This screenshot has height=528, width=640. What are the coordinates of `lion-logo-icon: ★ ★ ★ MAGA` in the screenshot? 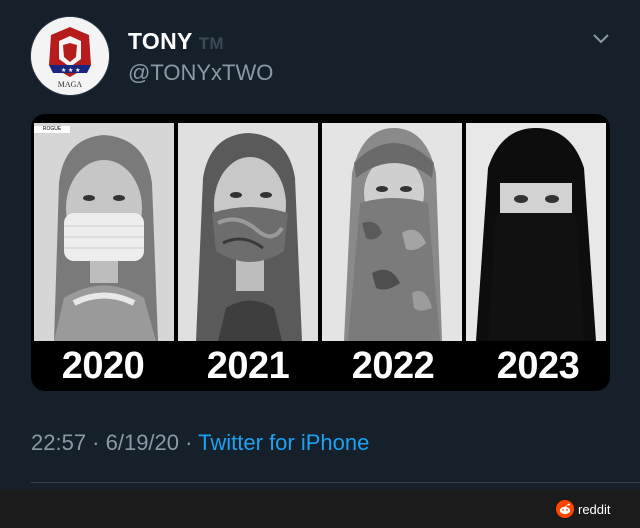 It's located at (70, 56).